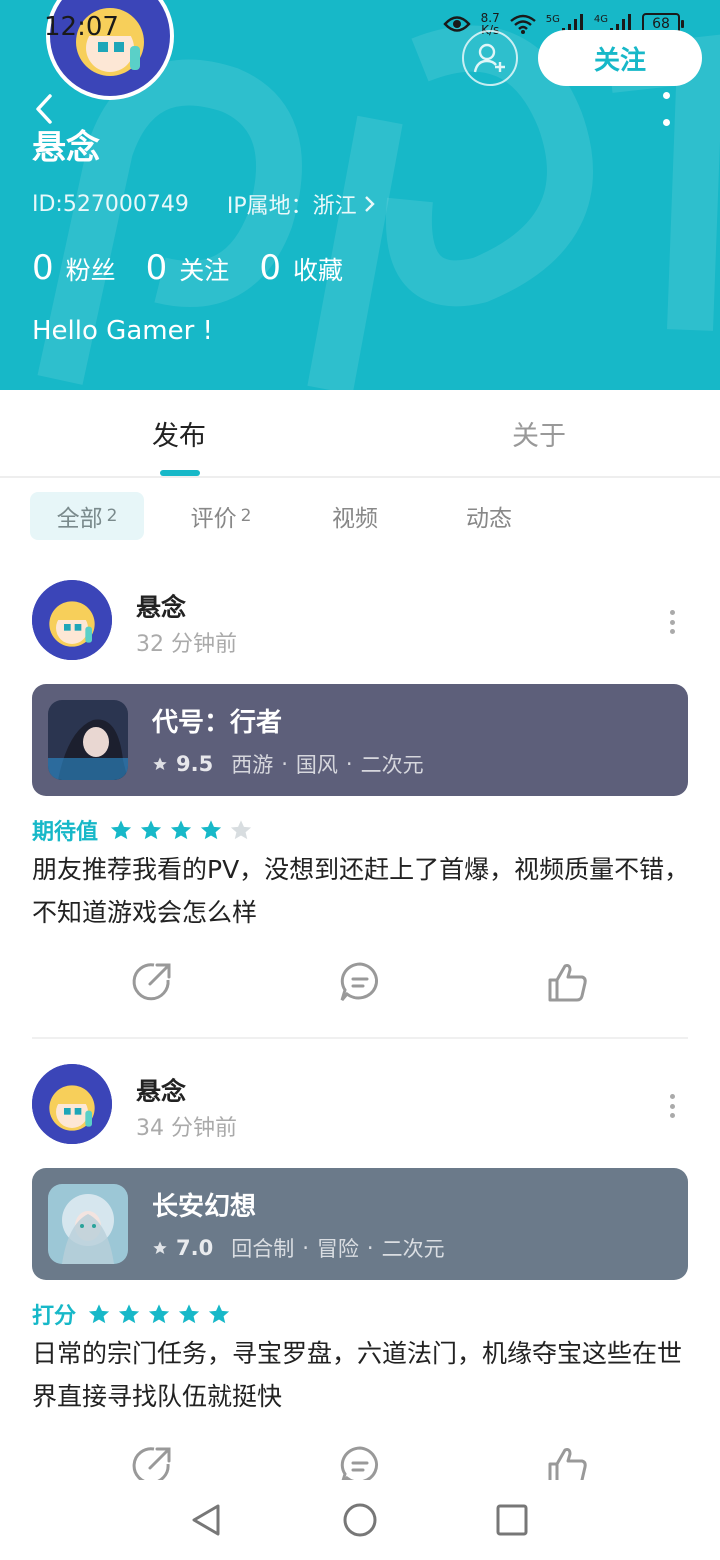 The height and width of the screenshot is (1560, 720). I want to click on nav-home-button, so click(360, 1520).